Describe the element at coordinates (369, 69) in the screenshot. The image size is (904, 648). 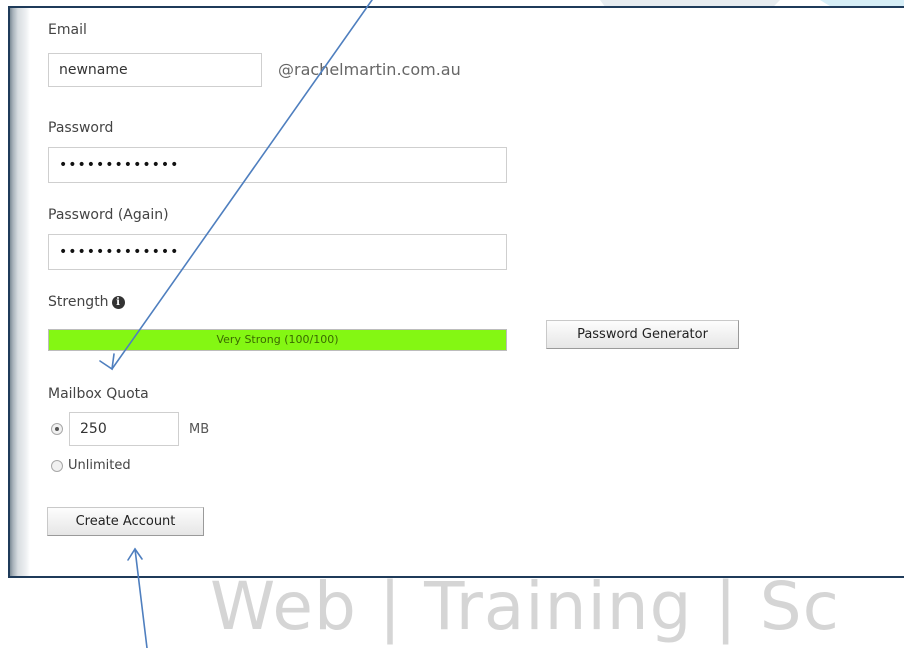
I see `email-domain-suffix: @rachelmartin.com.au` at that location.